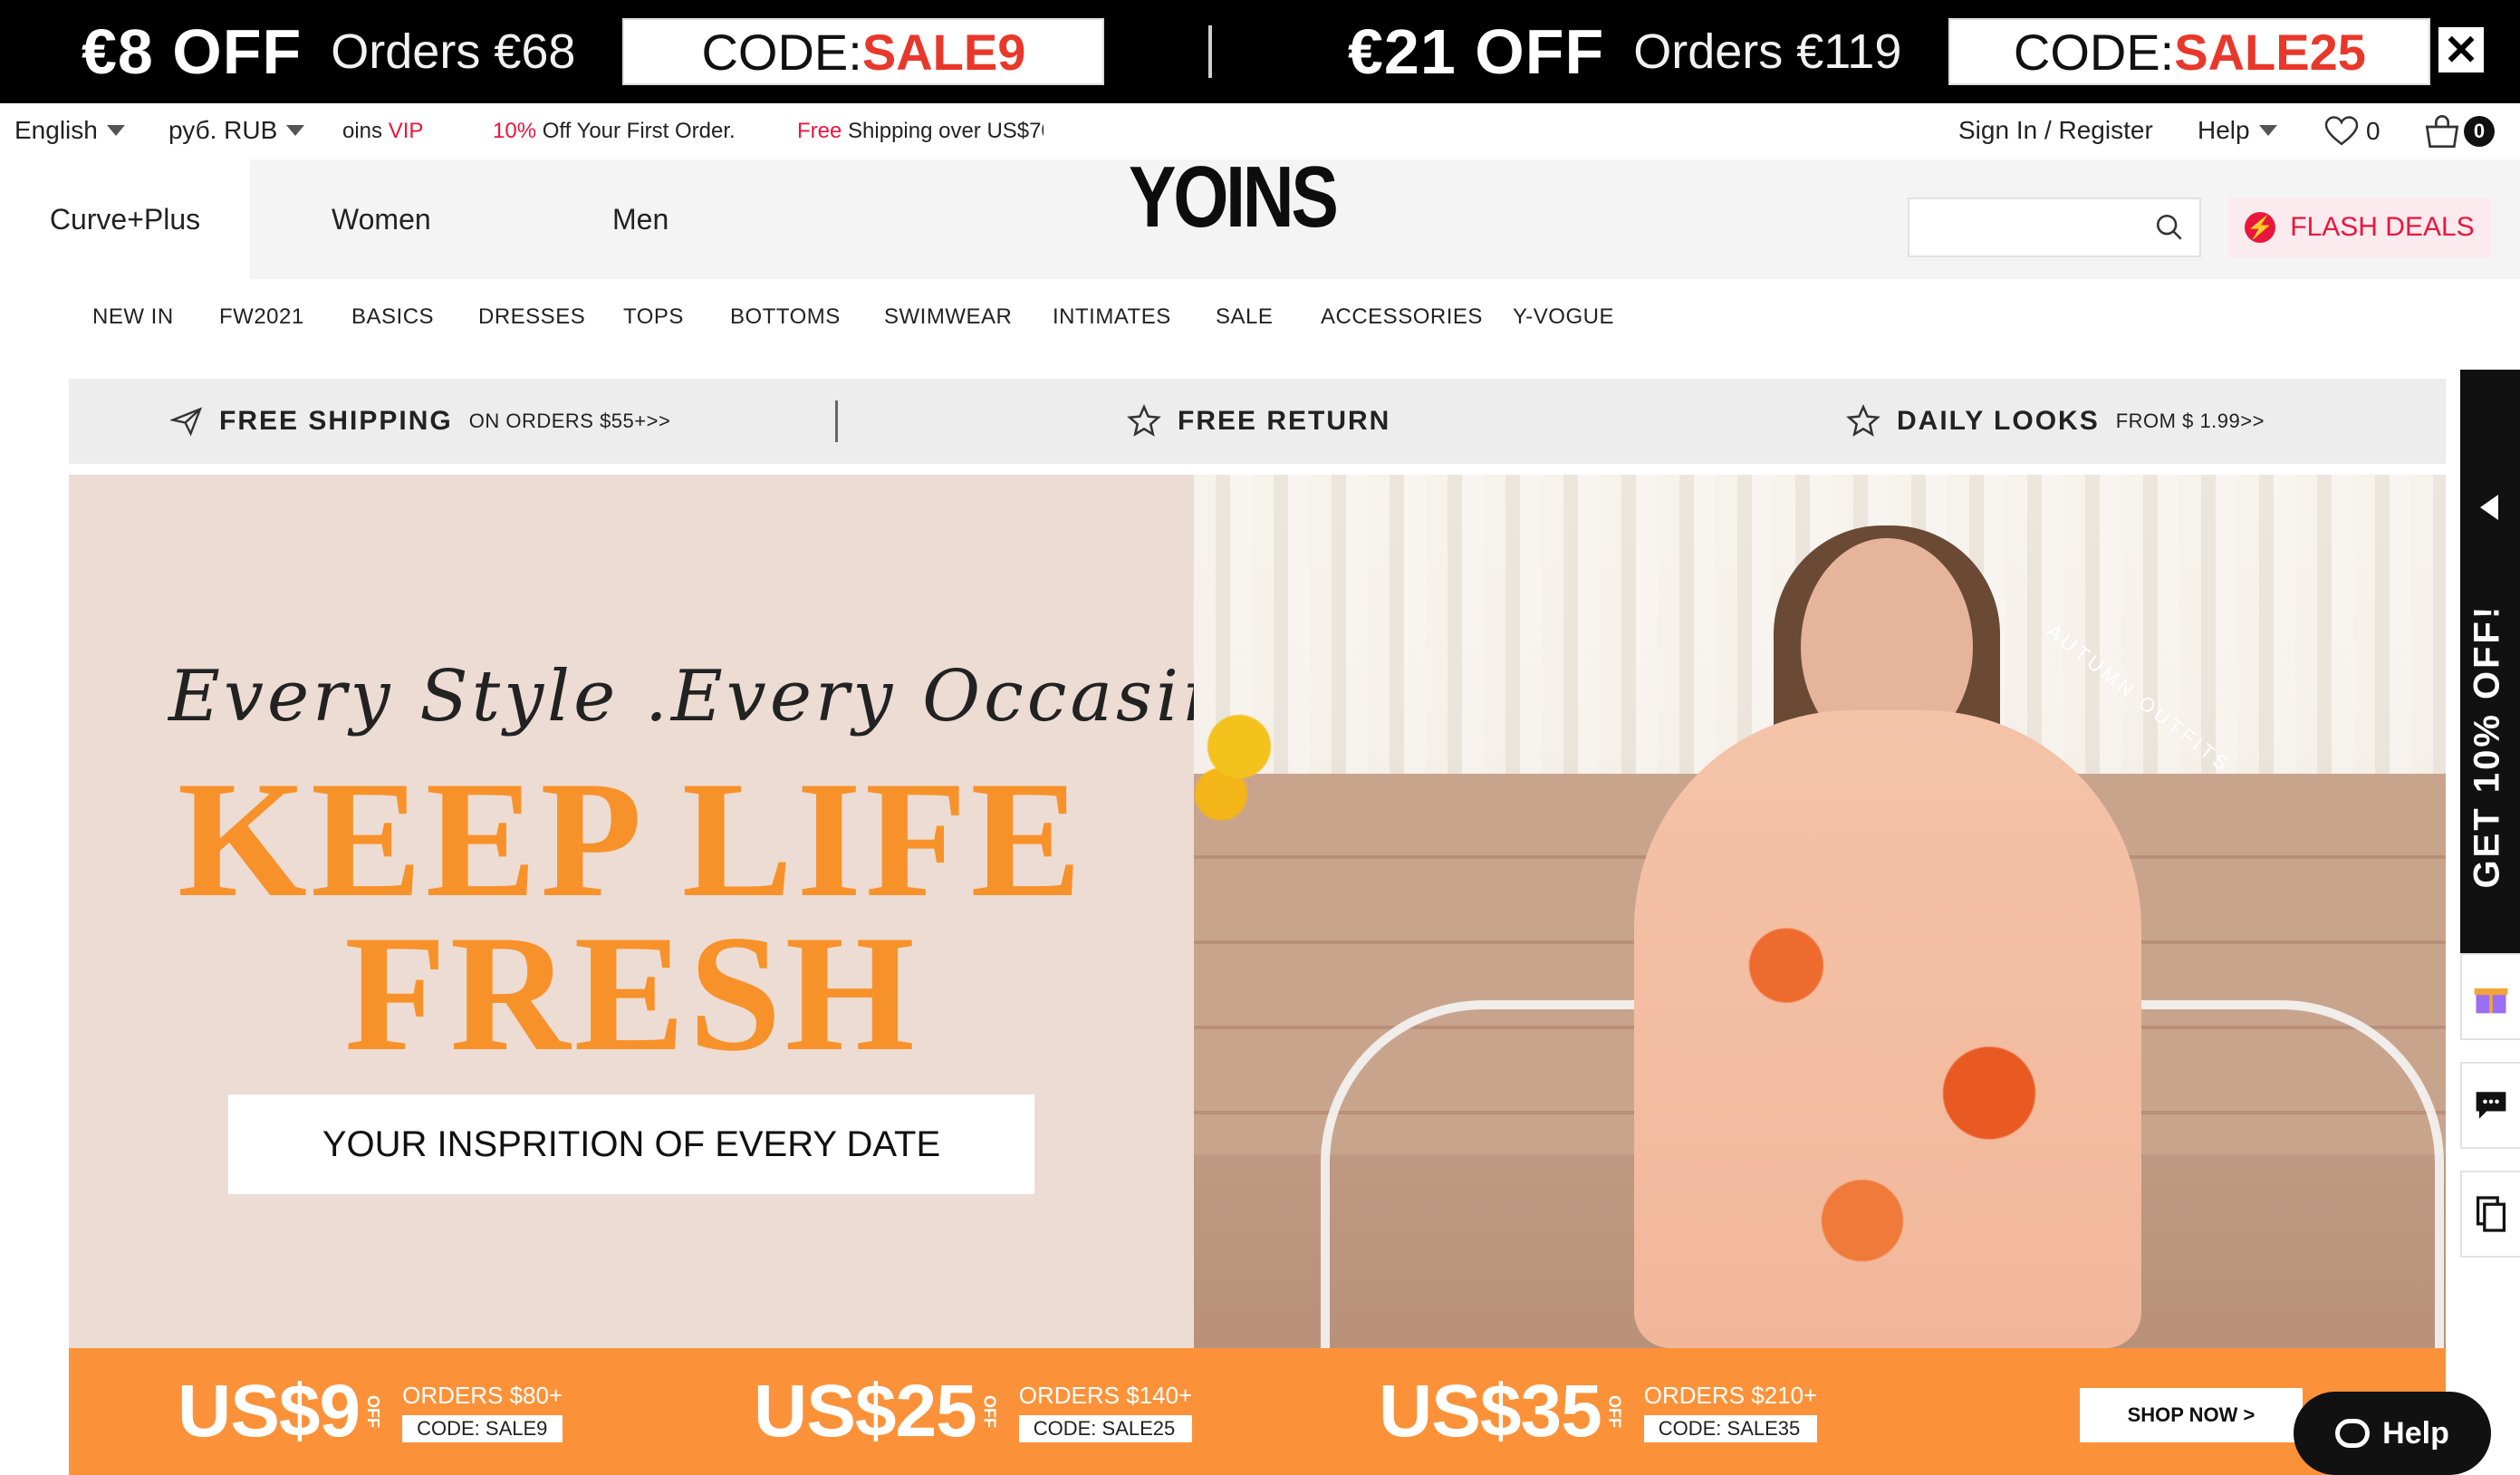 The width and height of the screenshot is (2520, 1475). What do you see at coordinates (1598, 1411) in the screenshot?
I see `coupon-3: US$35 OFF ORDERS $210+ CODE: SALE35` at bounding box center [1598, 1411].